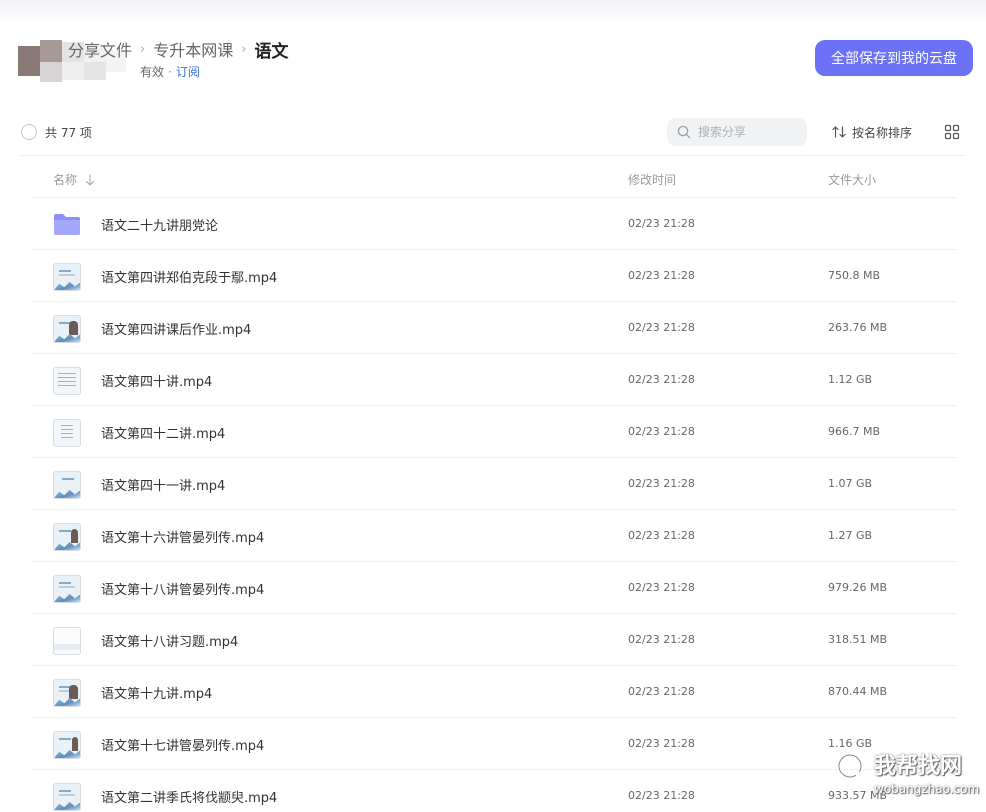  What do you see at coordinates (858, 327) in the screenshot?
I see `file-size: 263.76 MB` at bounding box center [858, 327].